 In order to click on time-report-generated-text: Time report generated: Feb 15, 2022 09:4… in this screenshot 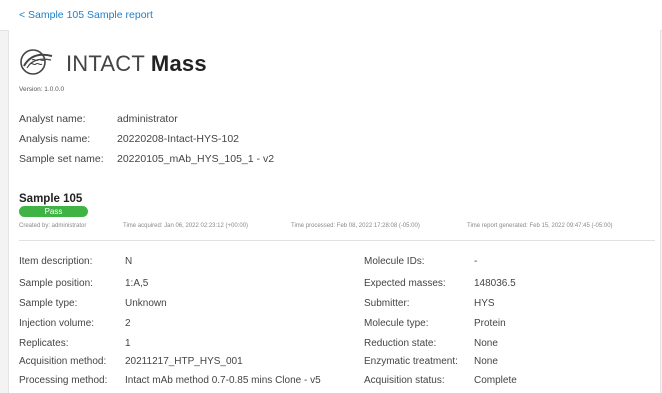, I will do `click(540, 226)`.